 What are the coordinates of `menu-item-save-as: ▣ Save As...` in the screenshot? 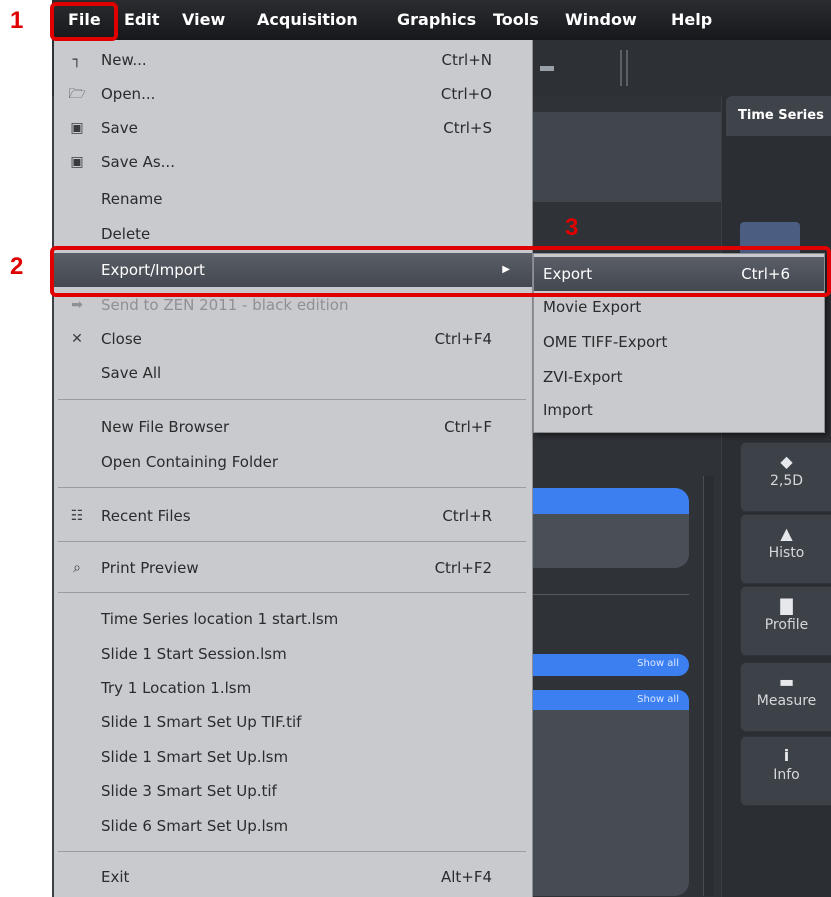 It's located at (293, 162).